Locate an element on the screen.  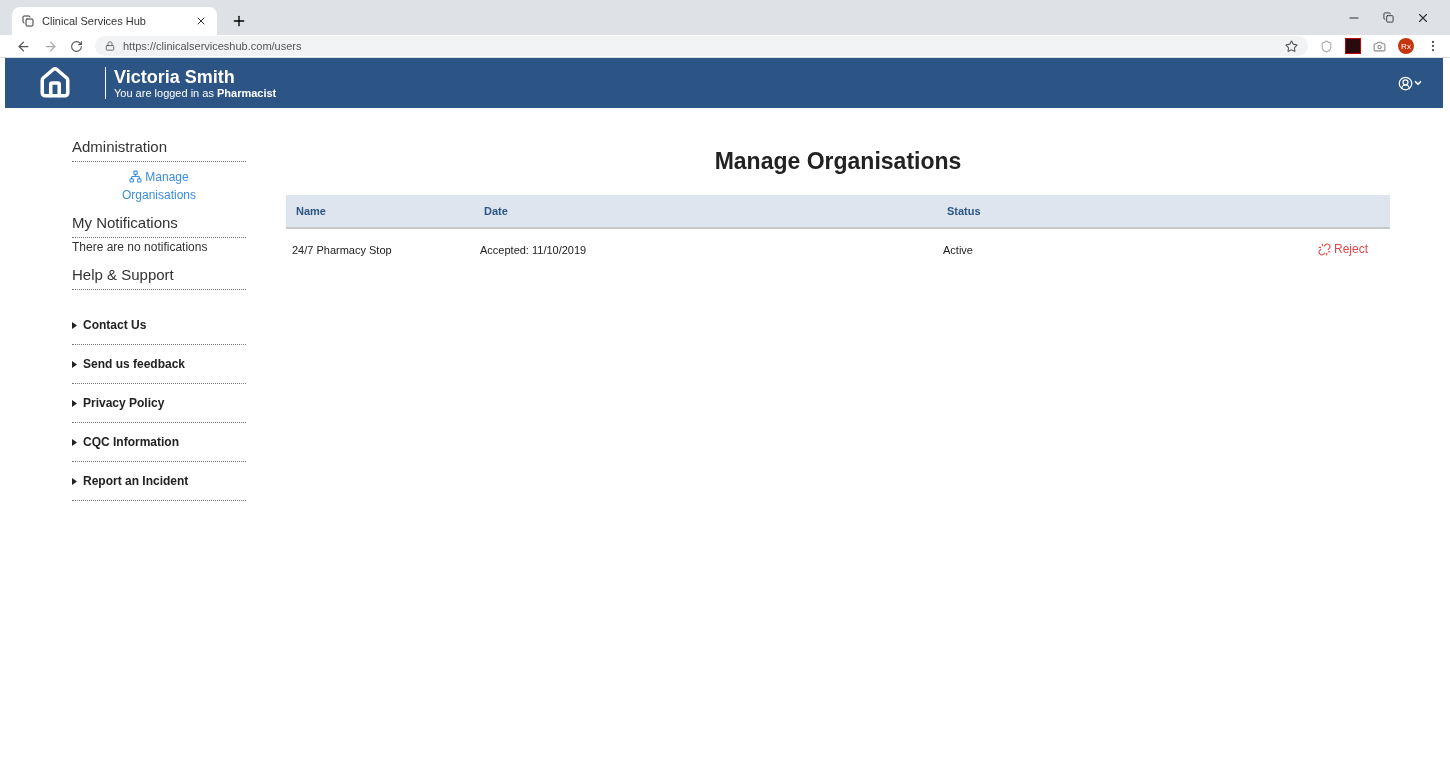
reject-link: Reject is located at coordinates (1343, 249).